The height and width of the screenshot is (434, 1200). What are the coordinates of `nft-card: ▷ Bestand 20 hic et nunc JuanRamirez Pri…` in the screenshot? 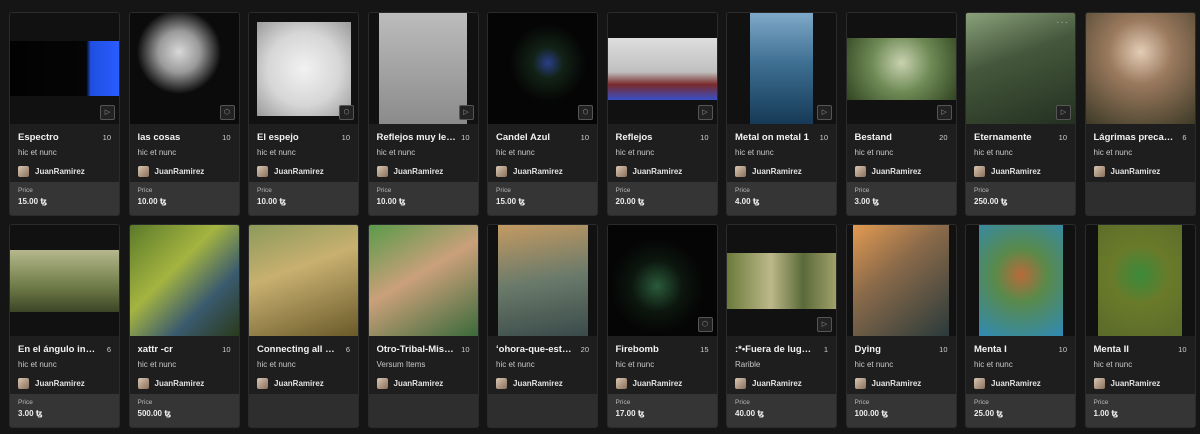 It's located at (901, 114).